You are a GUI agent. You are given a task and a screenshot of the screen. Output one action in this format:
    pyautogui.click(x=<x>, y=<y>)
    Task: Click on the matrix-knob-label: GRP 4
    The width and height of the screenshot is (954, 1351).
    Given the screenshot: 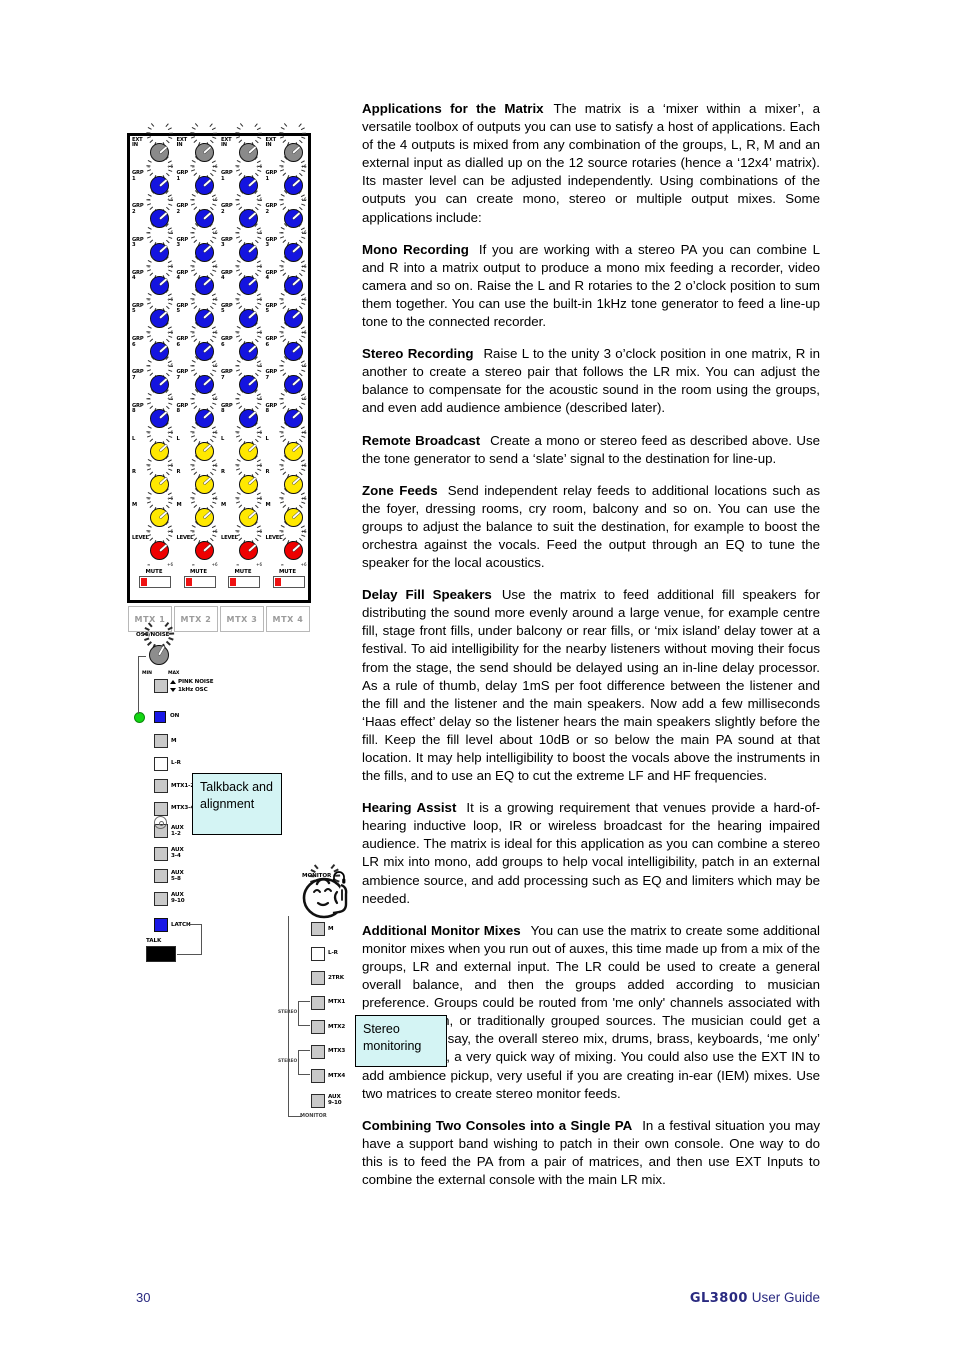 What is the action you would take?
    pyautogui.click(x=182, y=275)
    